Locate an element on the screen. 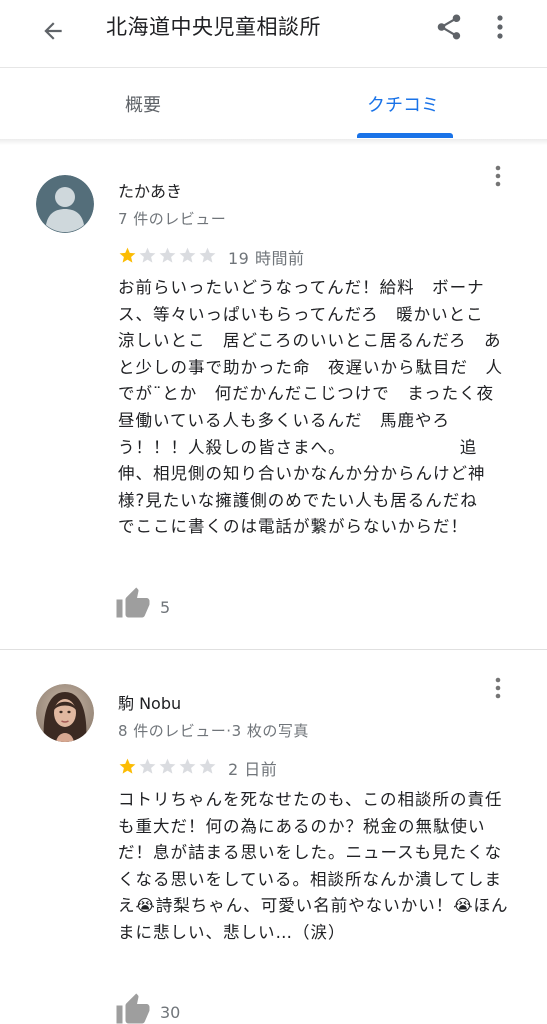 The height and width of the screenshot is (1024, 547). review-author-meta: 8 件のレビュー·3 枚の写真 is located at coordinates (213, 731).